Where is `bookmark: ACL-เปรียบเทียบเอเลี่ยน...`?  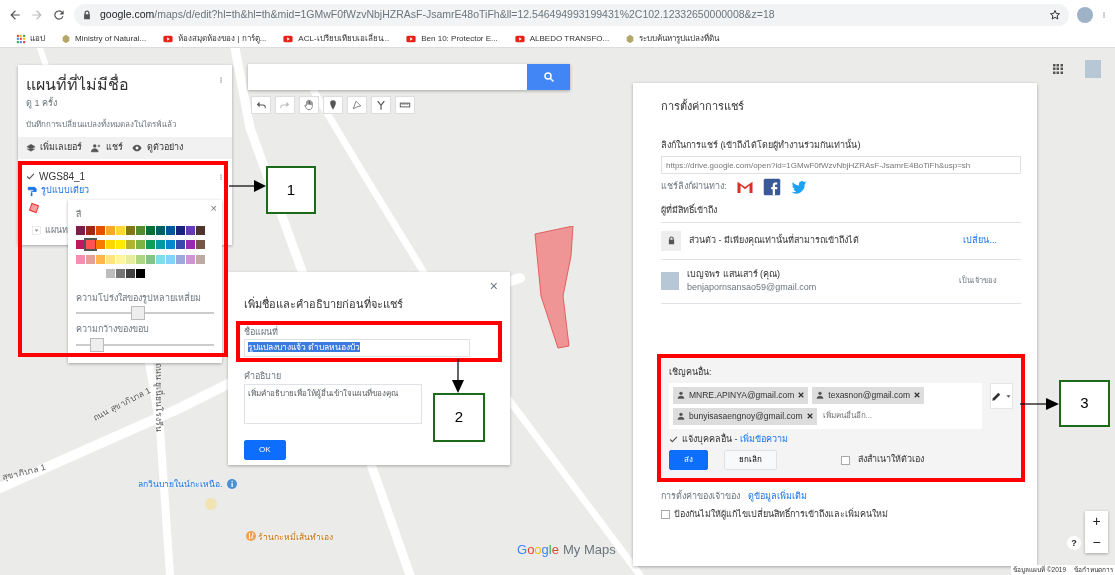 bookmark: ACL-เปรียบเทียบเอเลี่ยน... is located at coordinates (336, 38).